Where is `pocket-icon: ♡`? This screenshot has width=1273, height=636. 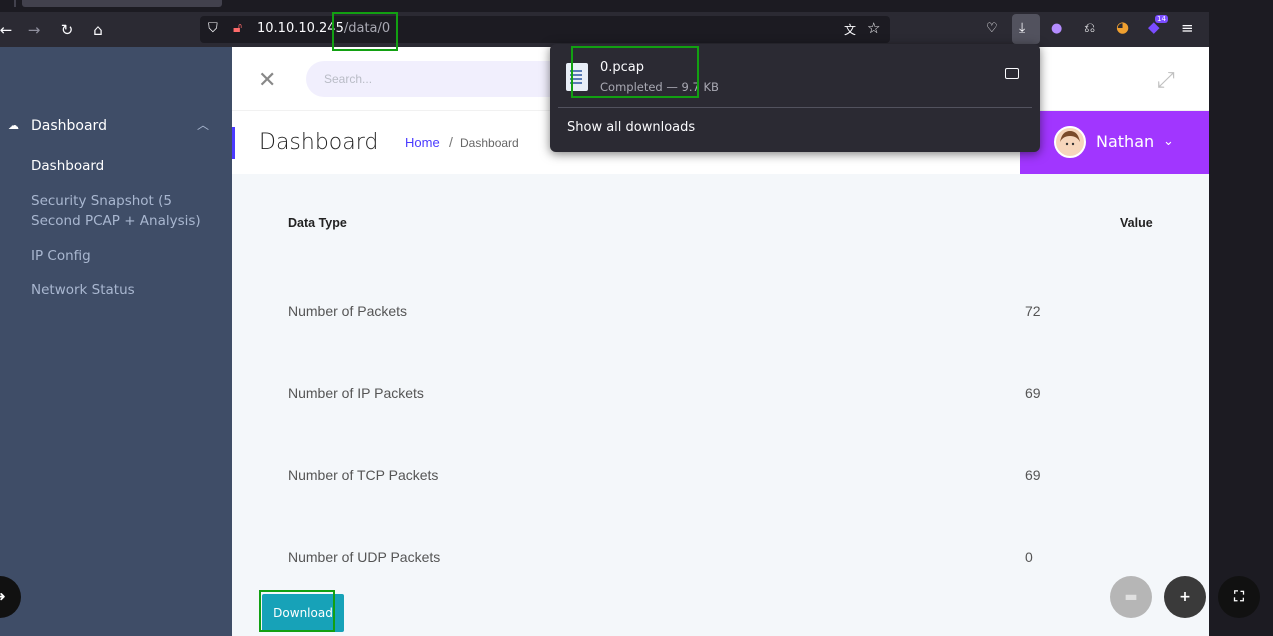
pocket-icon: ♡ is located at coordinates (992, 28).